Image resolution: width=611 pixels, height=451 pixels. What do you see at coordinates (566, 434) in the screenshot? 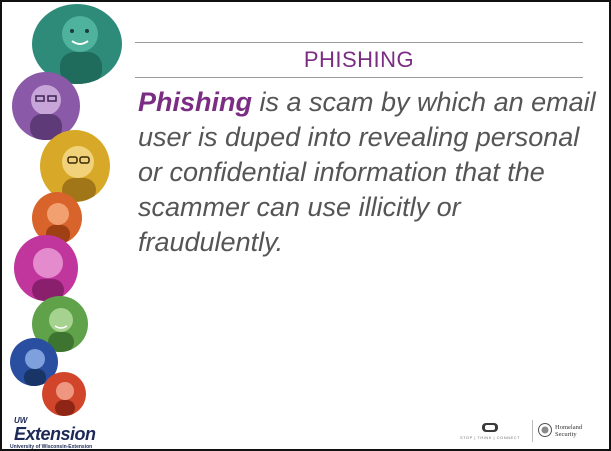
I see `homeland-security-line2: Security` at bounding box center [566, 434].